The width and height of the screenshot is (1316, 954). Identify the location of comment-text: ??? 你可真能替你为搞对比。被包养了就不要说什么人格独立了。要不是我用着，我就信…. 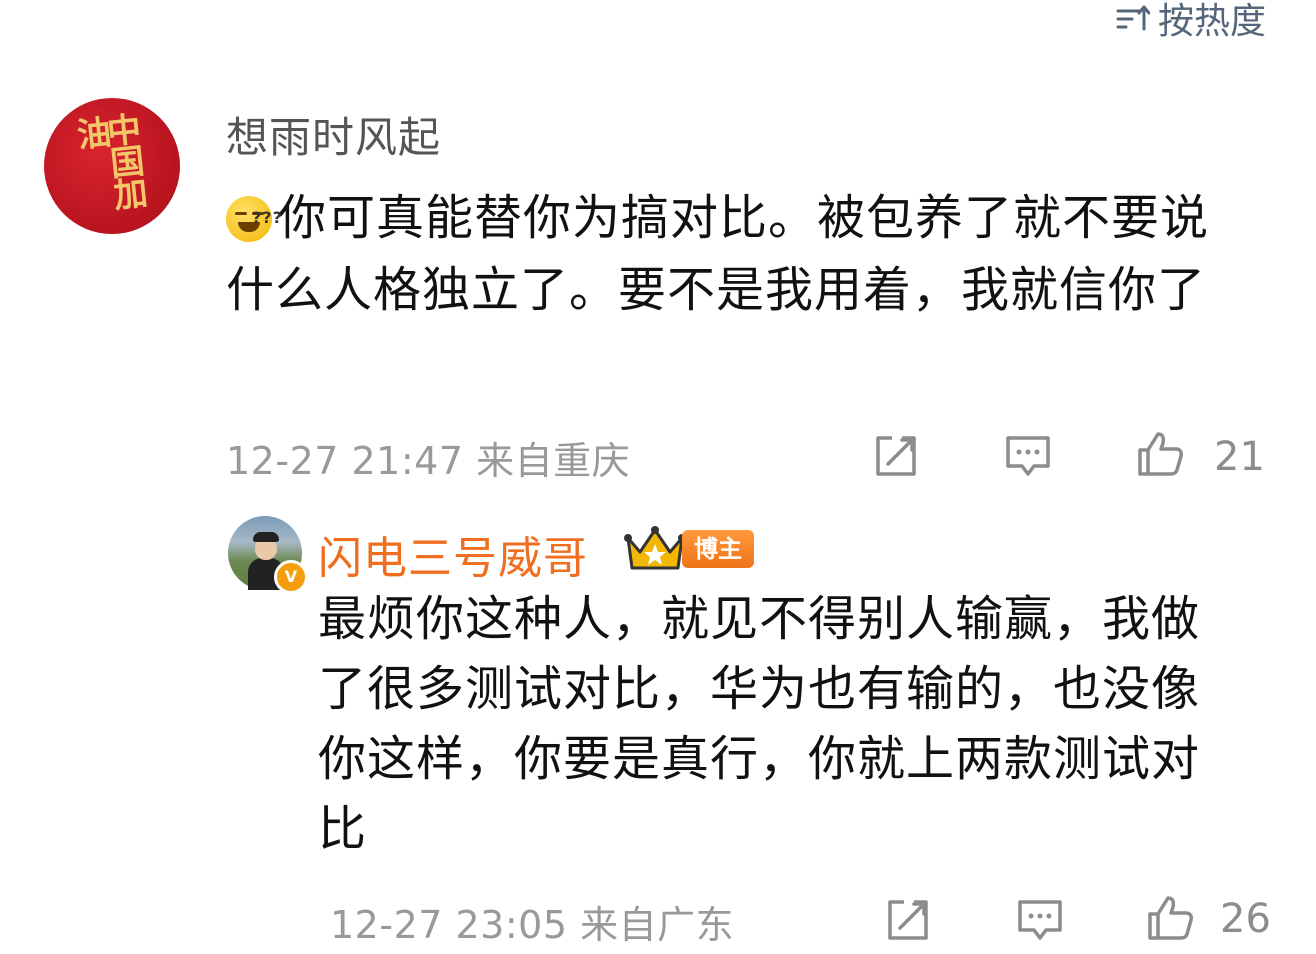
(731, 254).